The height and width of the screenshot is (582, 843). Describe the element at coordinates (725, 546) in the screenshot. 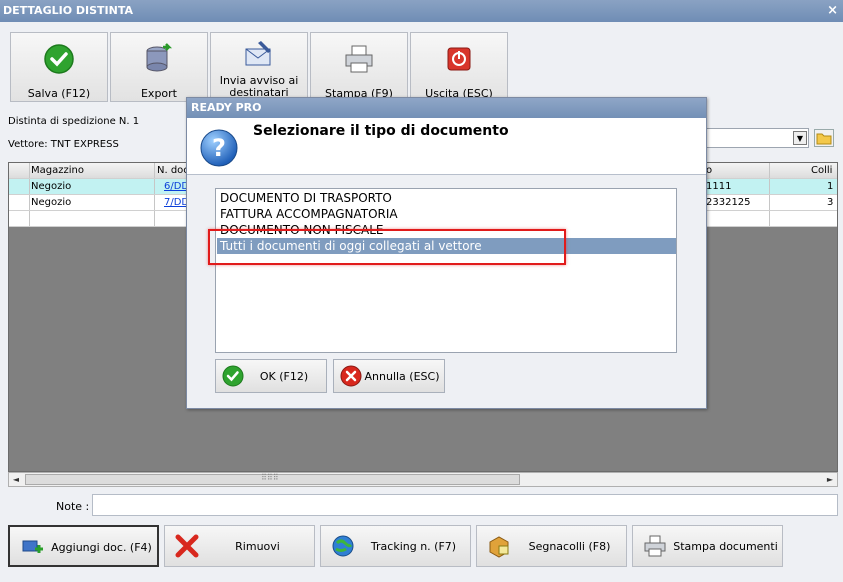

I see `print-documents-label: Stampa documenti` at that location.